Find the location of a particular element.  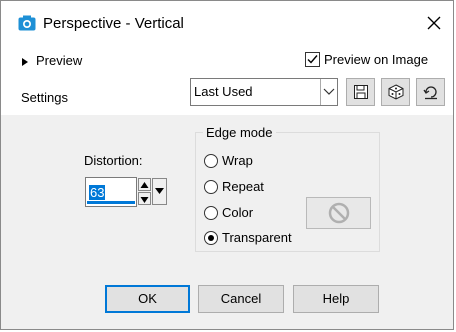

expand-triangle-icon is located at coordinates (25, 61).